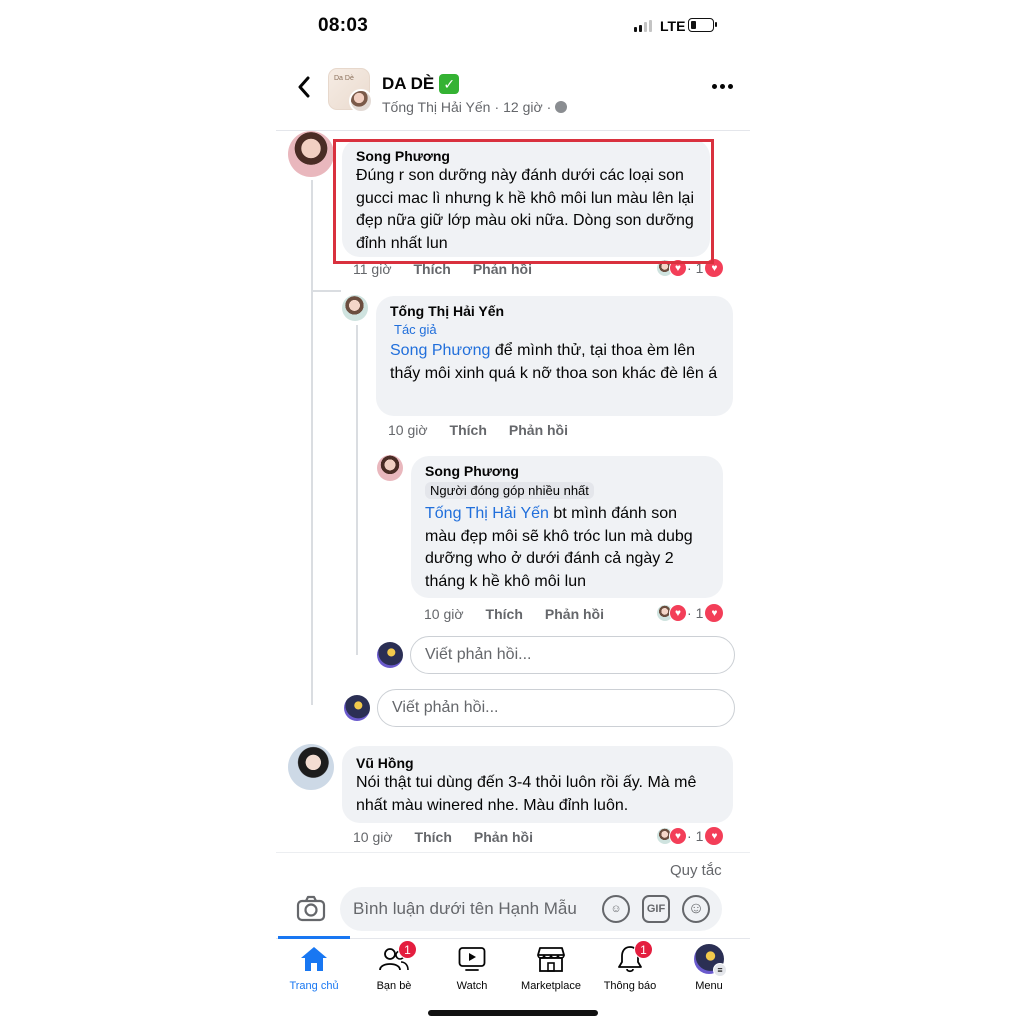 The height and width of the screenshot is (1024, 1024). What do you see at coordinates (567, 471) in the screenshot?
I see `comment-author: Song Phương` at bounding box center [567, 471].